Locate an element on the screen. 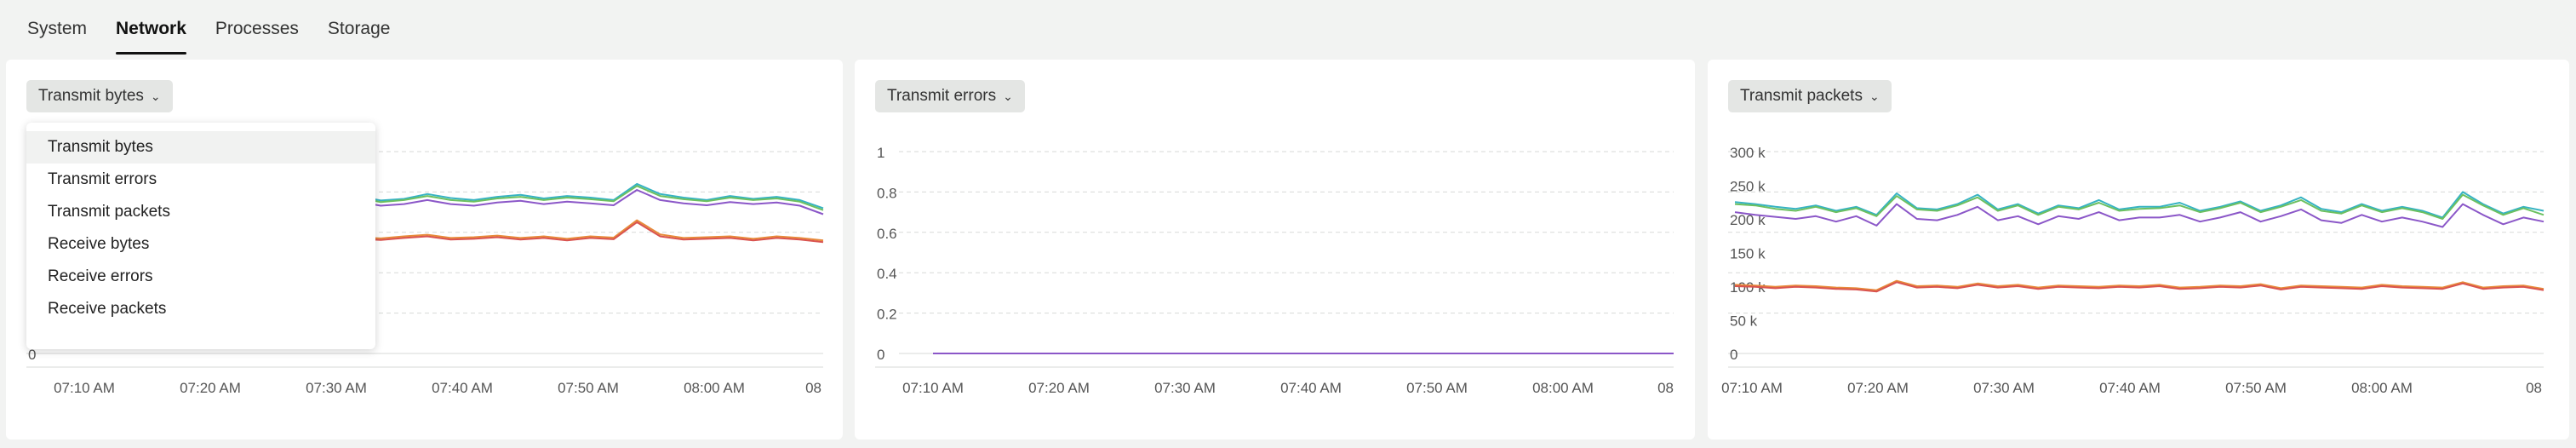 The image size is (2576, 448). y-tick-label: 1 is located at coordinates (880, 153).